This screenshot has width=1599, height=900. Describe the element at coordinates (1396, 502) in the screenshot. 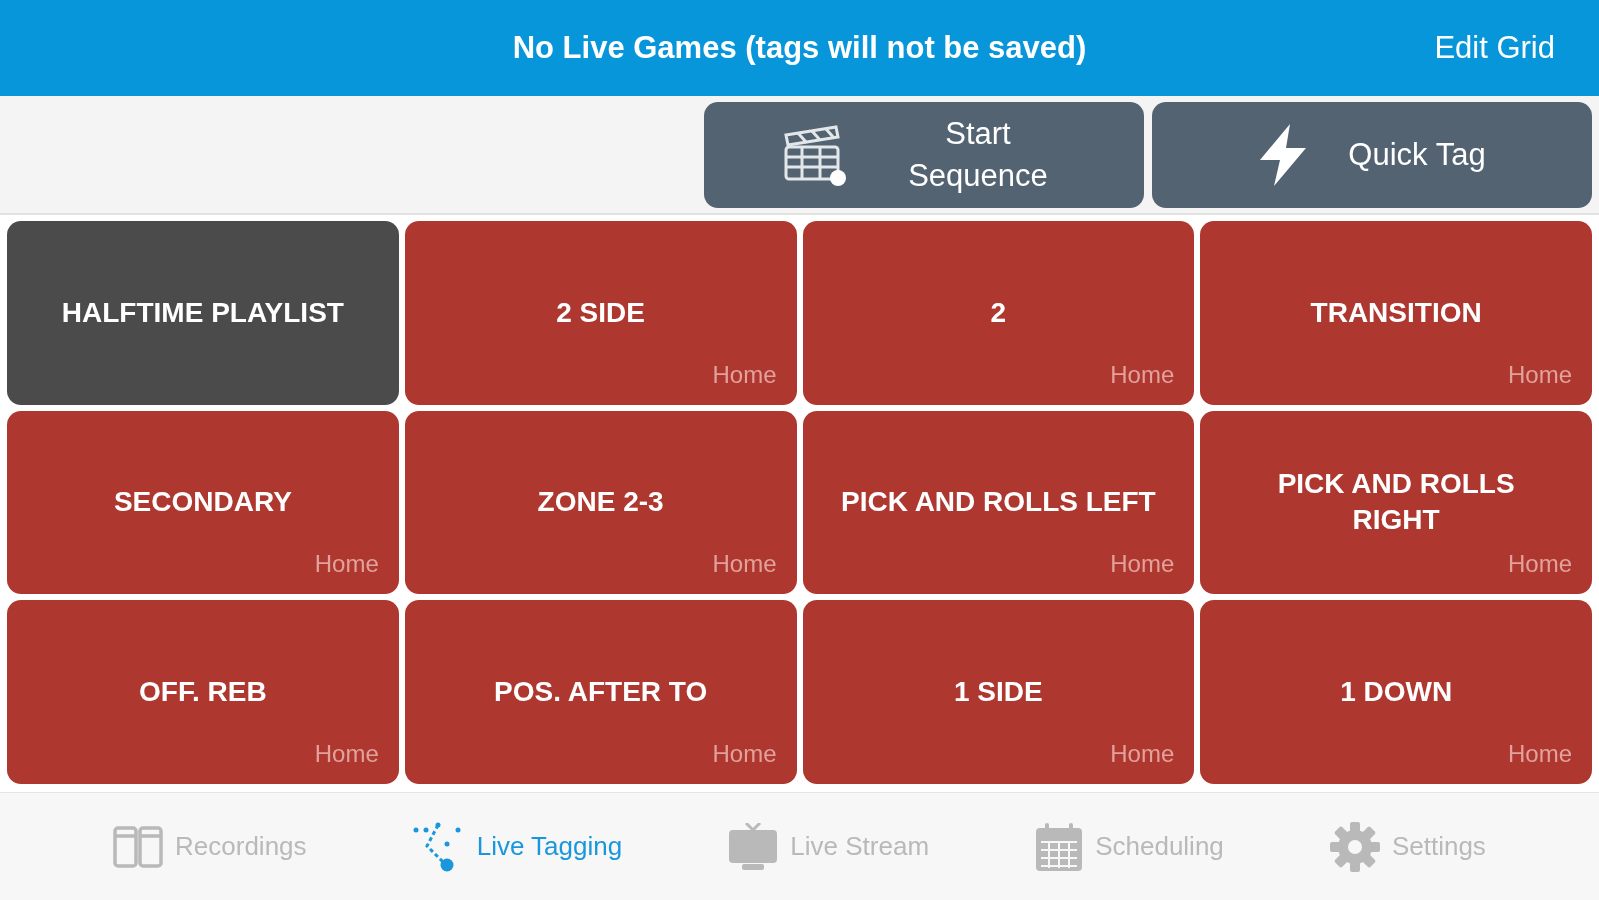

I see `tag-tile: PICK AND ROLLS RIGHT Home` at that location.